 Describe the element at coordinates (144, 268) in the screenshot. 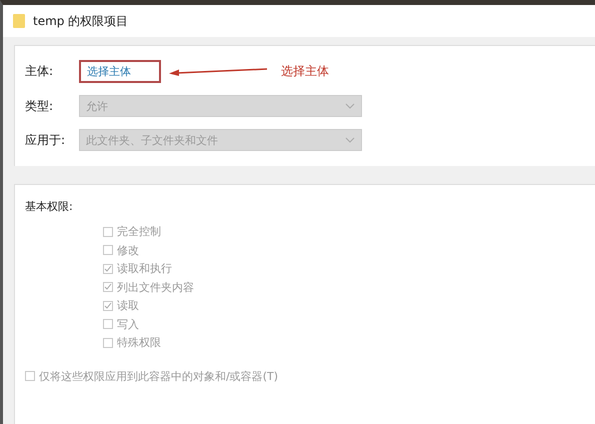

I see `checkbox-label: 读取和执行` at that location.